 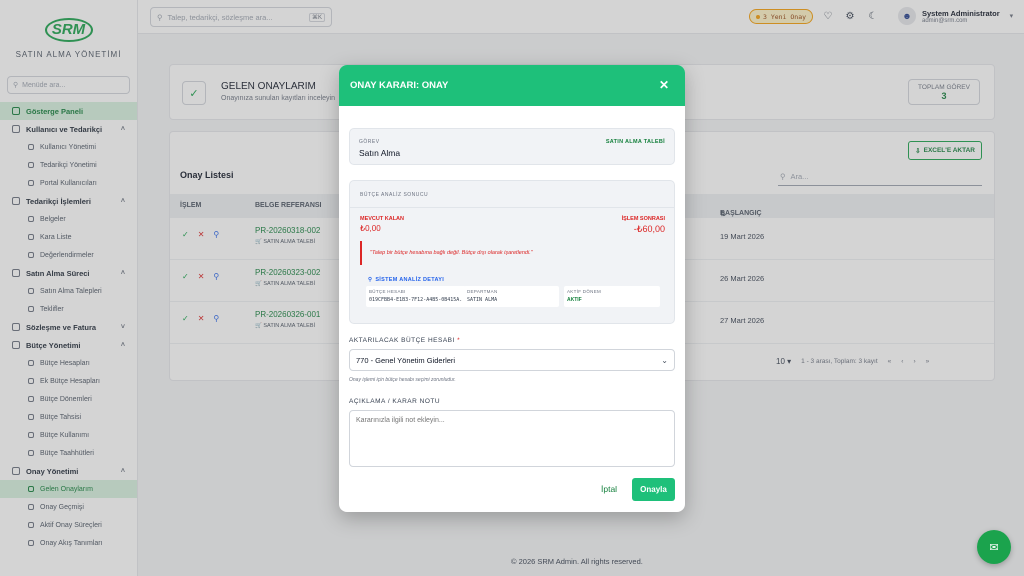 I want to click on budget-account-select: 770 - Genel Yönetim Giderleri ⌄, so click(x=512, y=360).